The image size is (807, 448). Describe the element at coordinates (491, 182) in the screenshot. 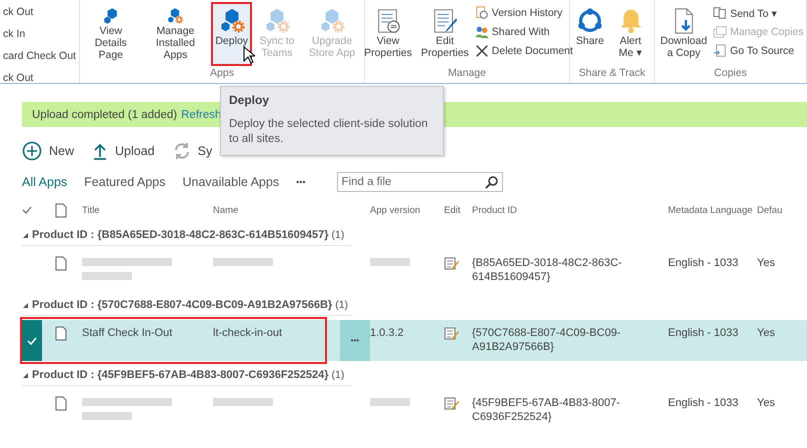

I see `search-icon` at that location.